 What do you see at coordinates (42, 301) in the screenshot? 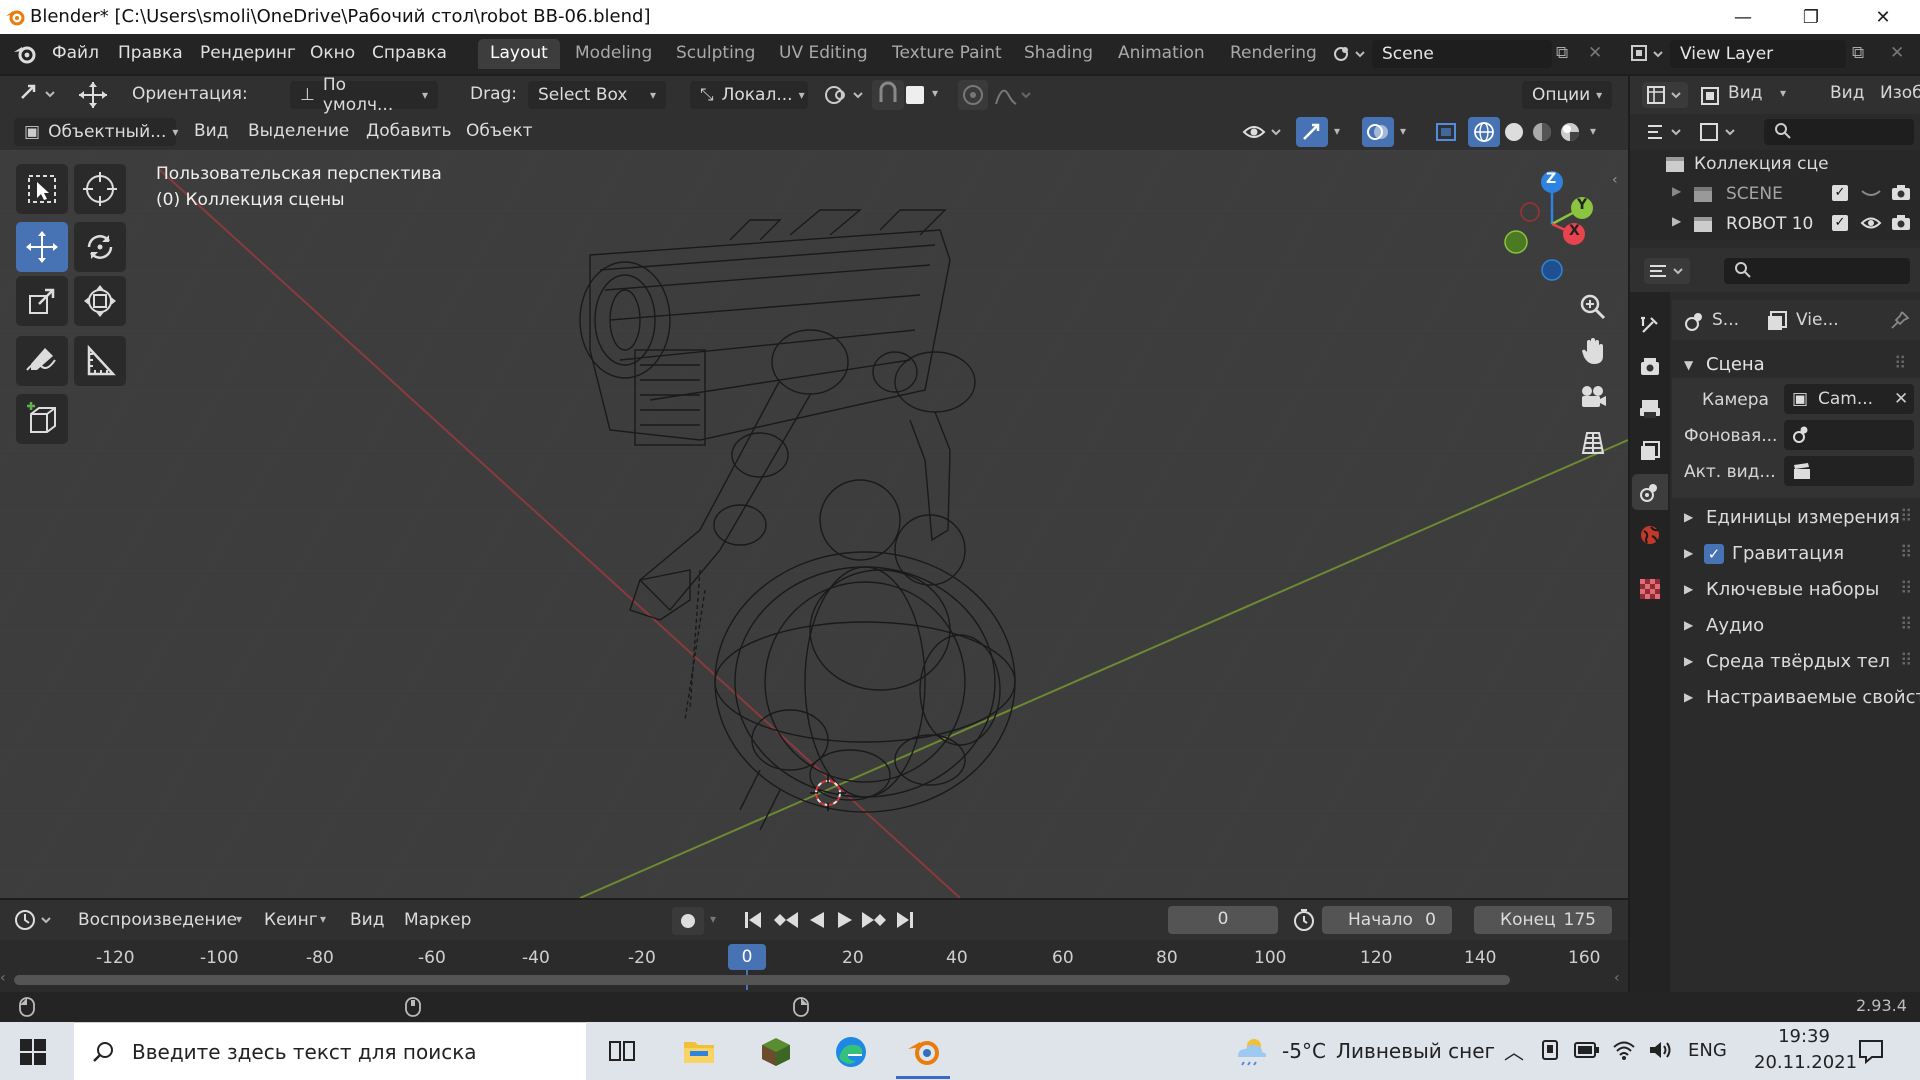
I see `scale-tool-icon` at bounding box center [42, 301].